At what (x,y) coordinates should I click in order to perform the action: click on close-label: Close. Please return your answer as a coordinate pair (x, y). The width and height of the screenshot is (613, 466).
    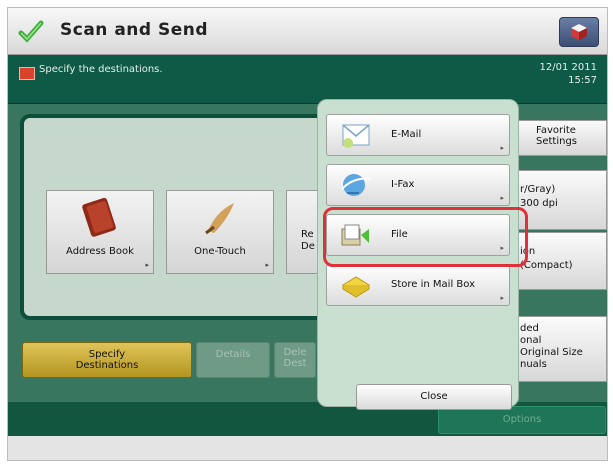
    Looking at the image, I should click on (434, 396).